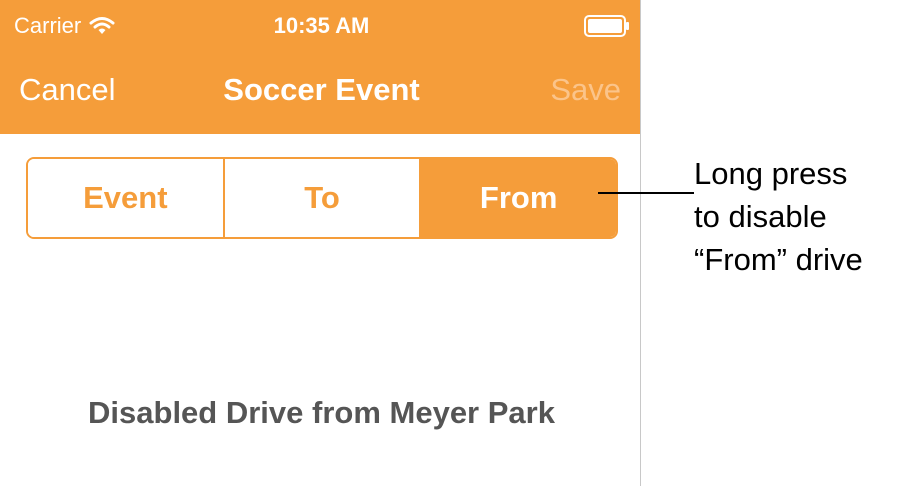 Image resolution: width=899 pixels, height=486 pixels. What do you see at coordinates (606, 26) in the screenshot?
I see `battery-icon` at bounding box center [606, 26].